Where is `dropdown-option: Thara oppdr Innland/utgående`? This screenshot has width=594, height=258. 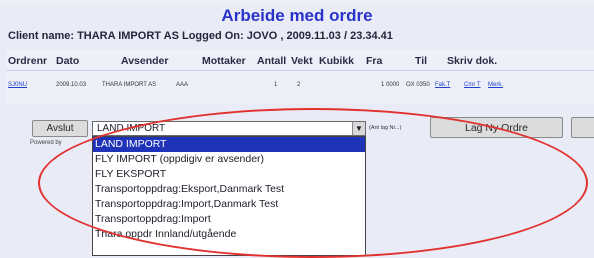 dropdown-option: Thara oppdr Innland/utgående is located at coordinates (229, 234).